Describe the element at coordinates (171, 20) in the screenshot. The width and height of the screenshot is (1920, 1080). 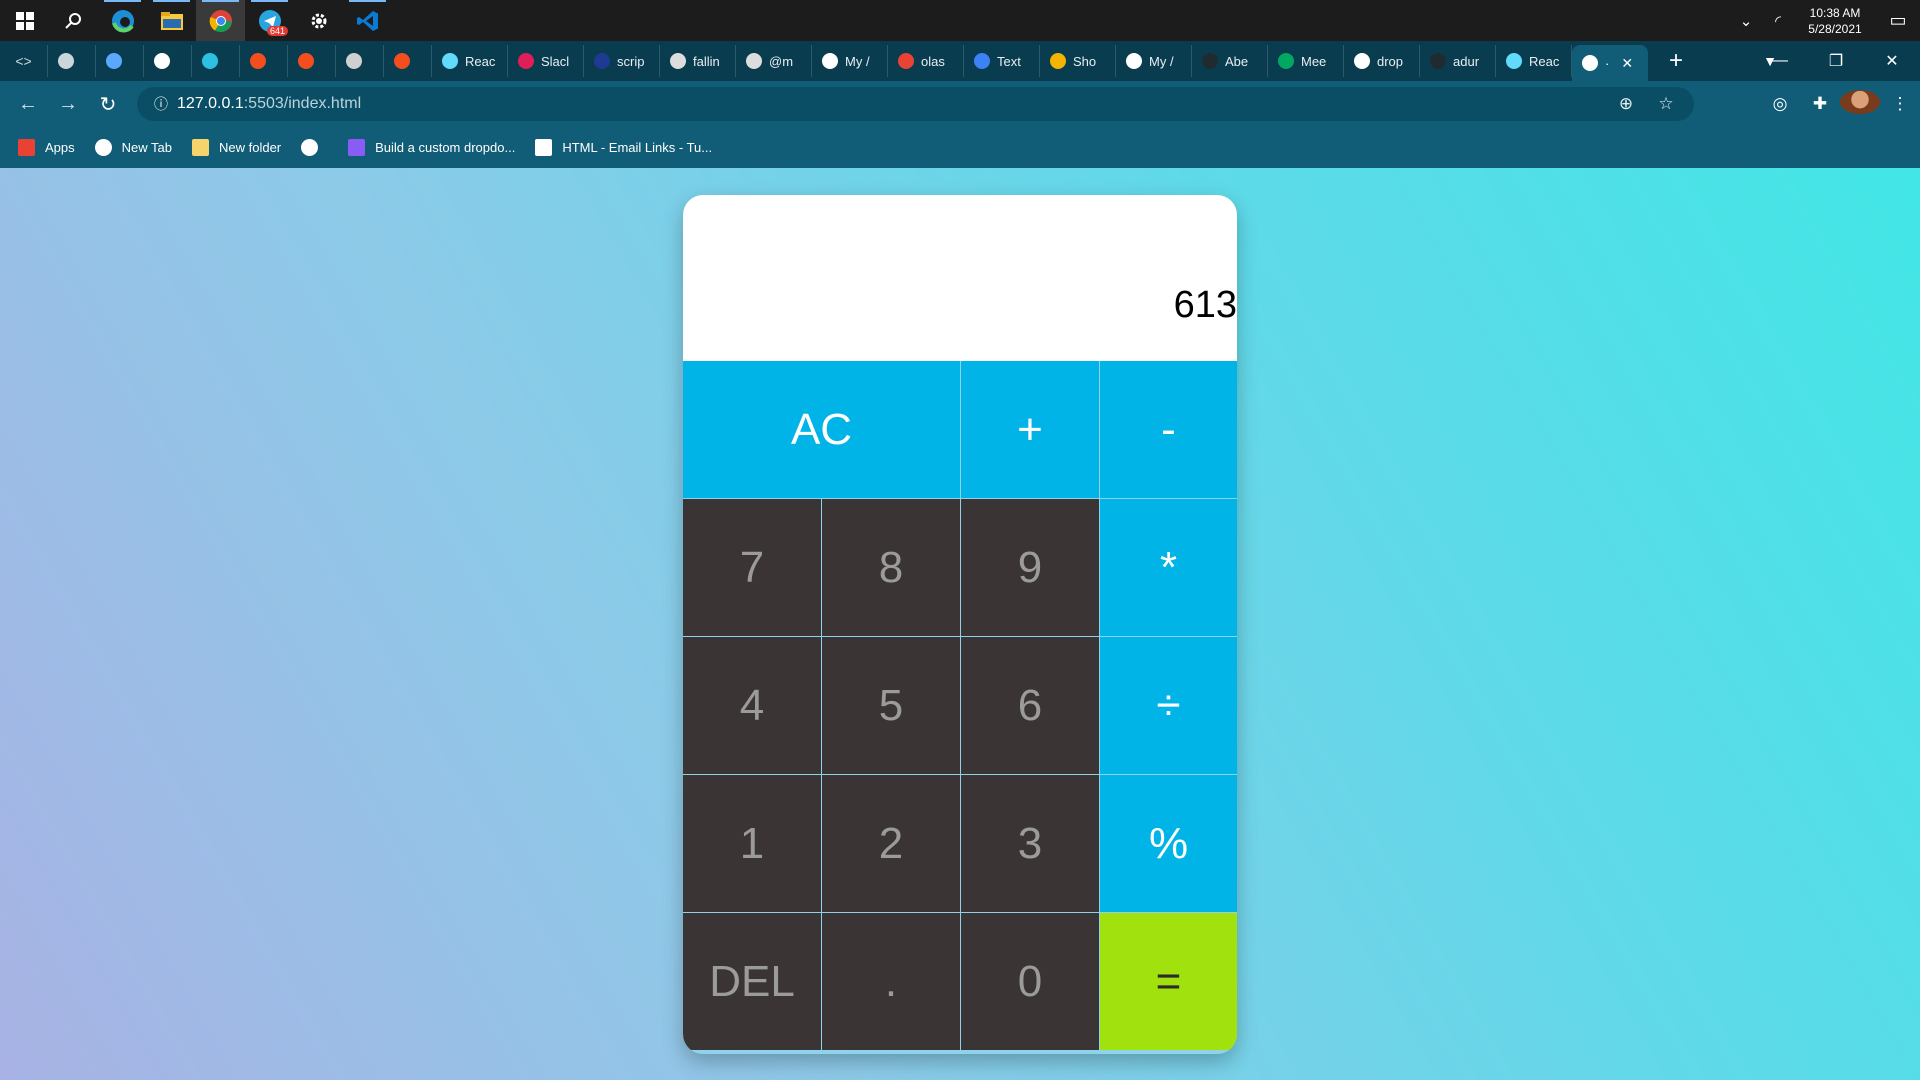
I see `file-explorer-icon` at that location.